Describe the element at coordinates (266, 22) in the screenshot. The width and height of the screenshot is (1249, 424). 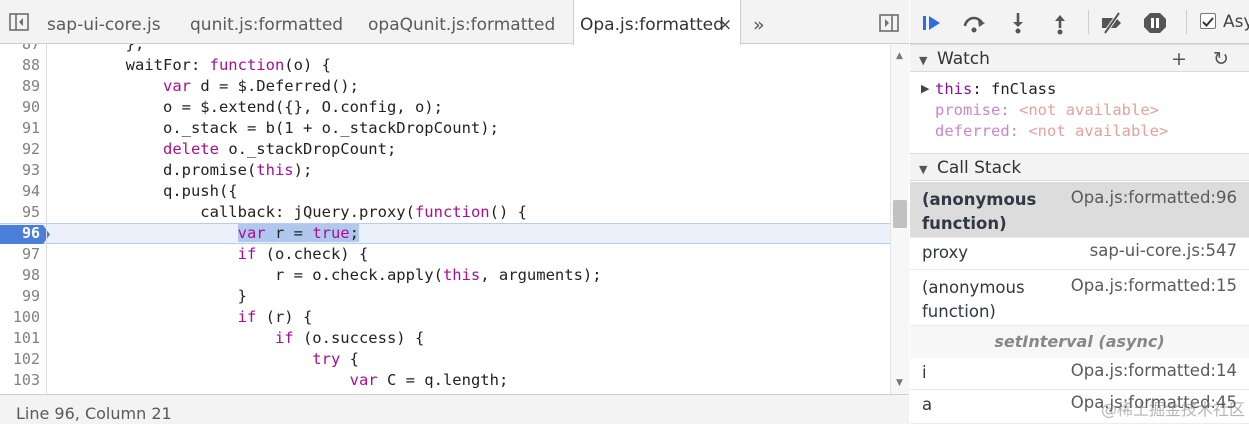
I see `tab-qunit: qunit.js:formatted` at that location.